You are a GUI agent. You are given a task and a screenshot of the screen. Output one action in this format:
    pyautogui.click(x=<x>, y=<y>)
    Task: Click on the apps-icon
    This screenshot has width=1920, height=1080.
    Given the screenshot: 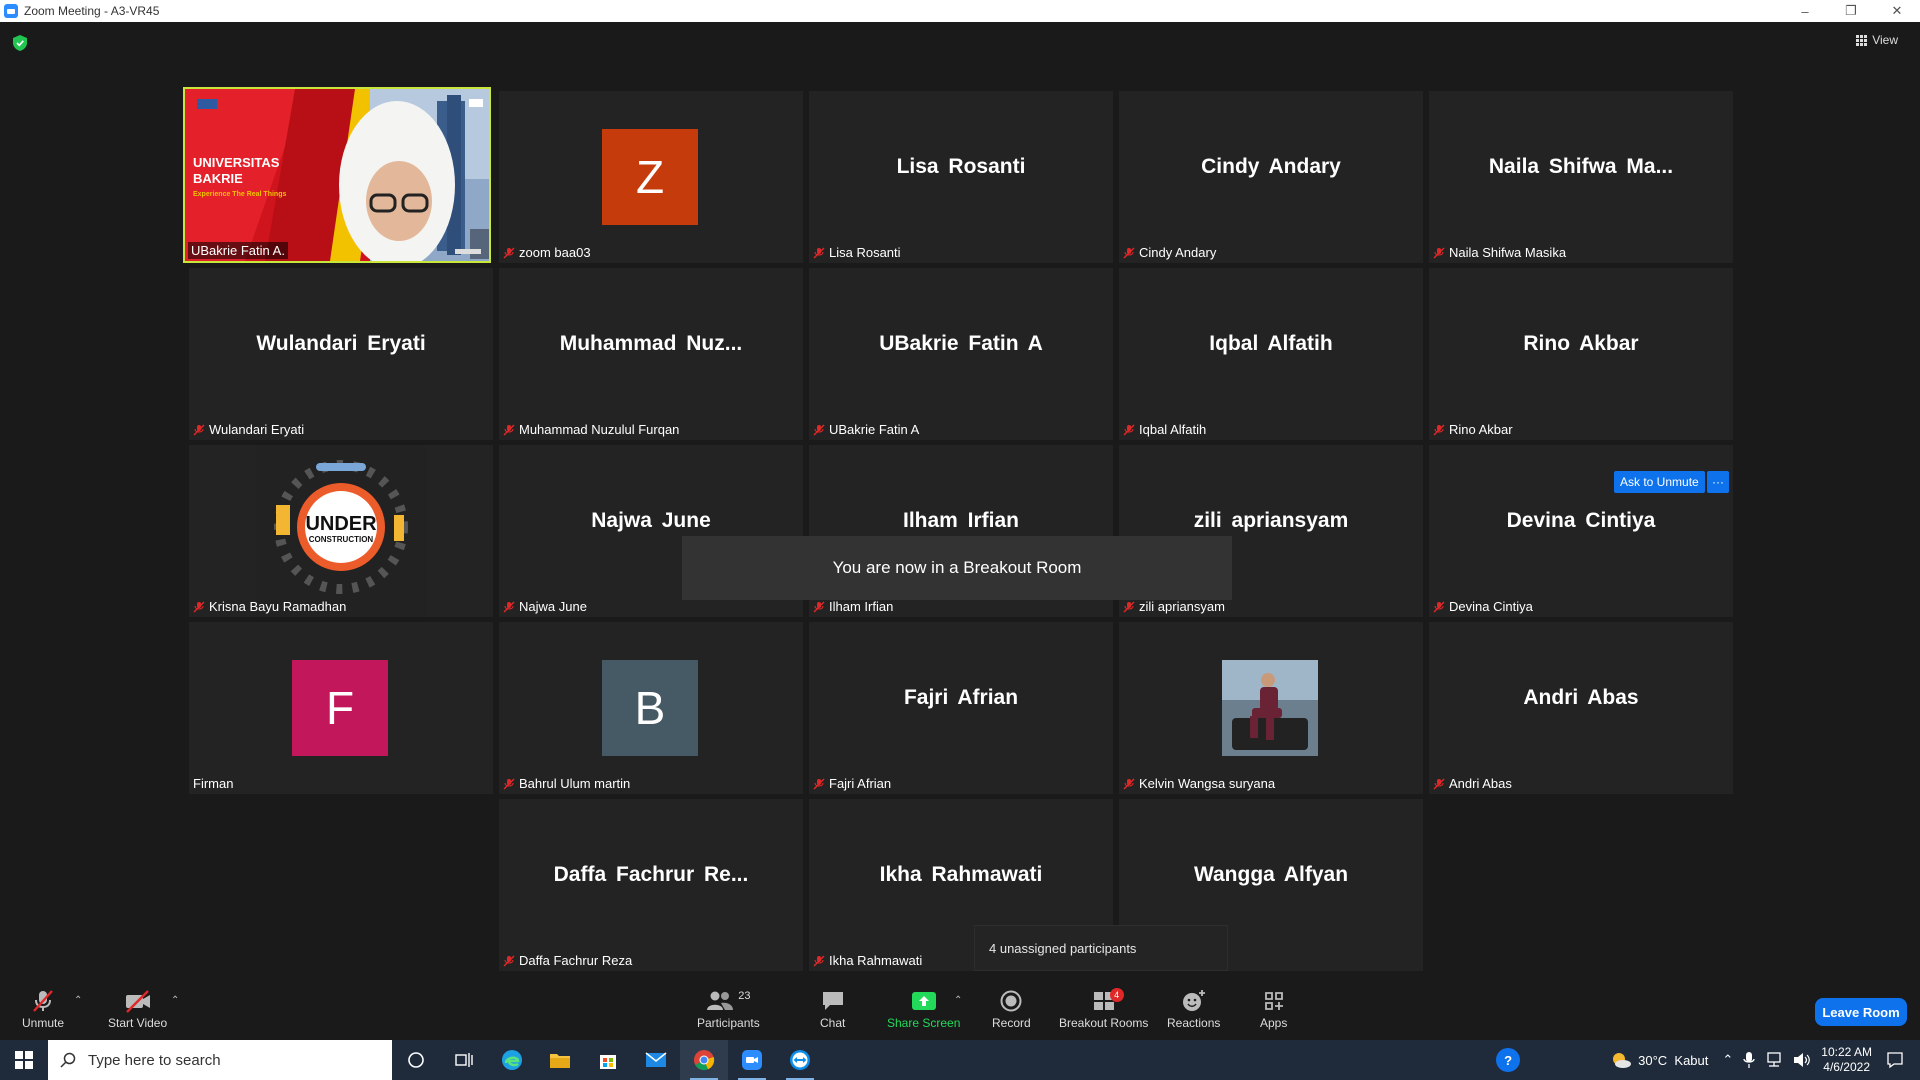 What is the action you would take?
    pyautogui.click(x=1273, y=1001)
    